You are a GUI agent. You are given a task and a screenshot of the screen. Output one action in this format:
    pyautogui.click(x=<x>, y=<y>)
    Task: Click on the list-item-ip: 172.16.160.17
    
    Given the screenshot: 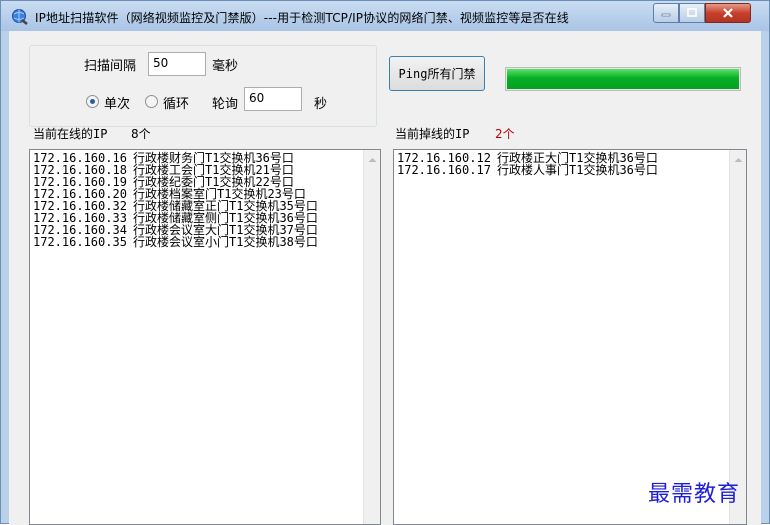 What is the action you would take?
    pyautogui.click(x=444, y=170)
    